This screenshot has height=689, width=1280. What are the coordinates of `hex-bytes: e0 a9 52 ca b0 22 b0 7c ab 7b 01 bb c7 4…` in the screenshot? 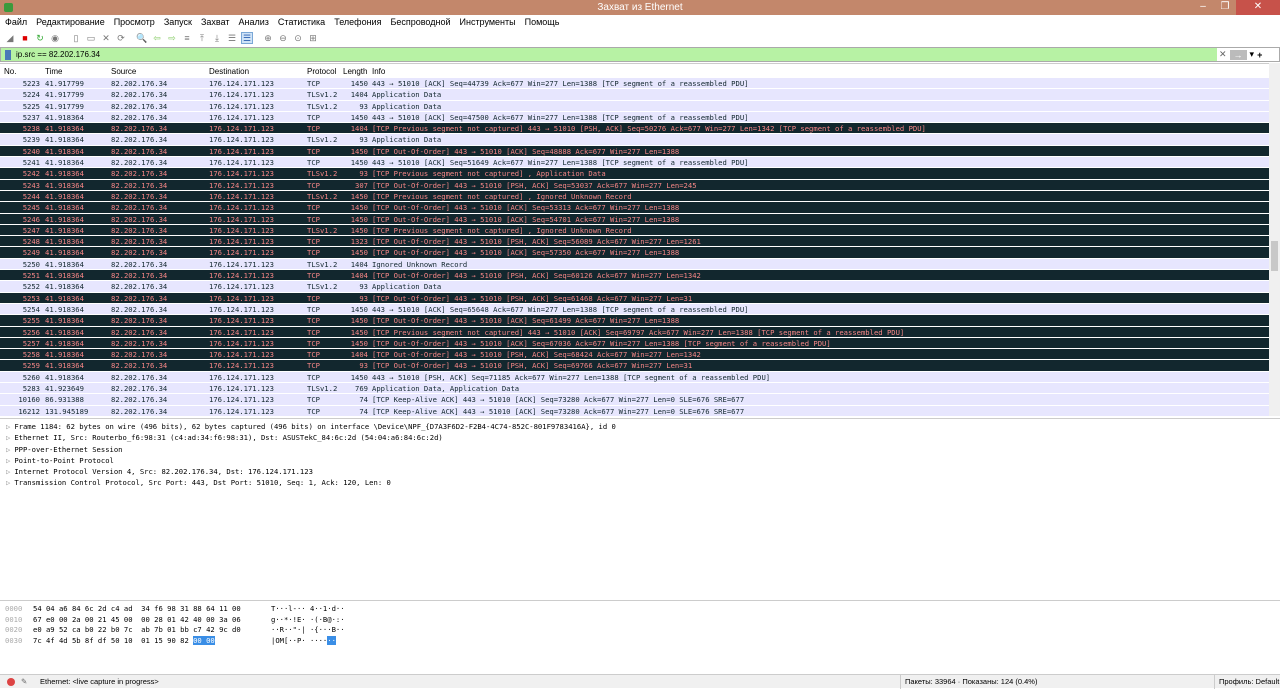 It's located at (137, 630).